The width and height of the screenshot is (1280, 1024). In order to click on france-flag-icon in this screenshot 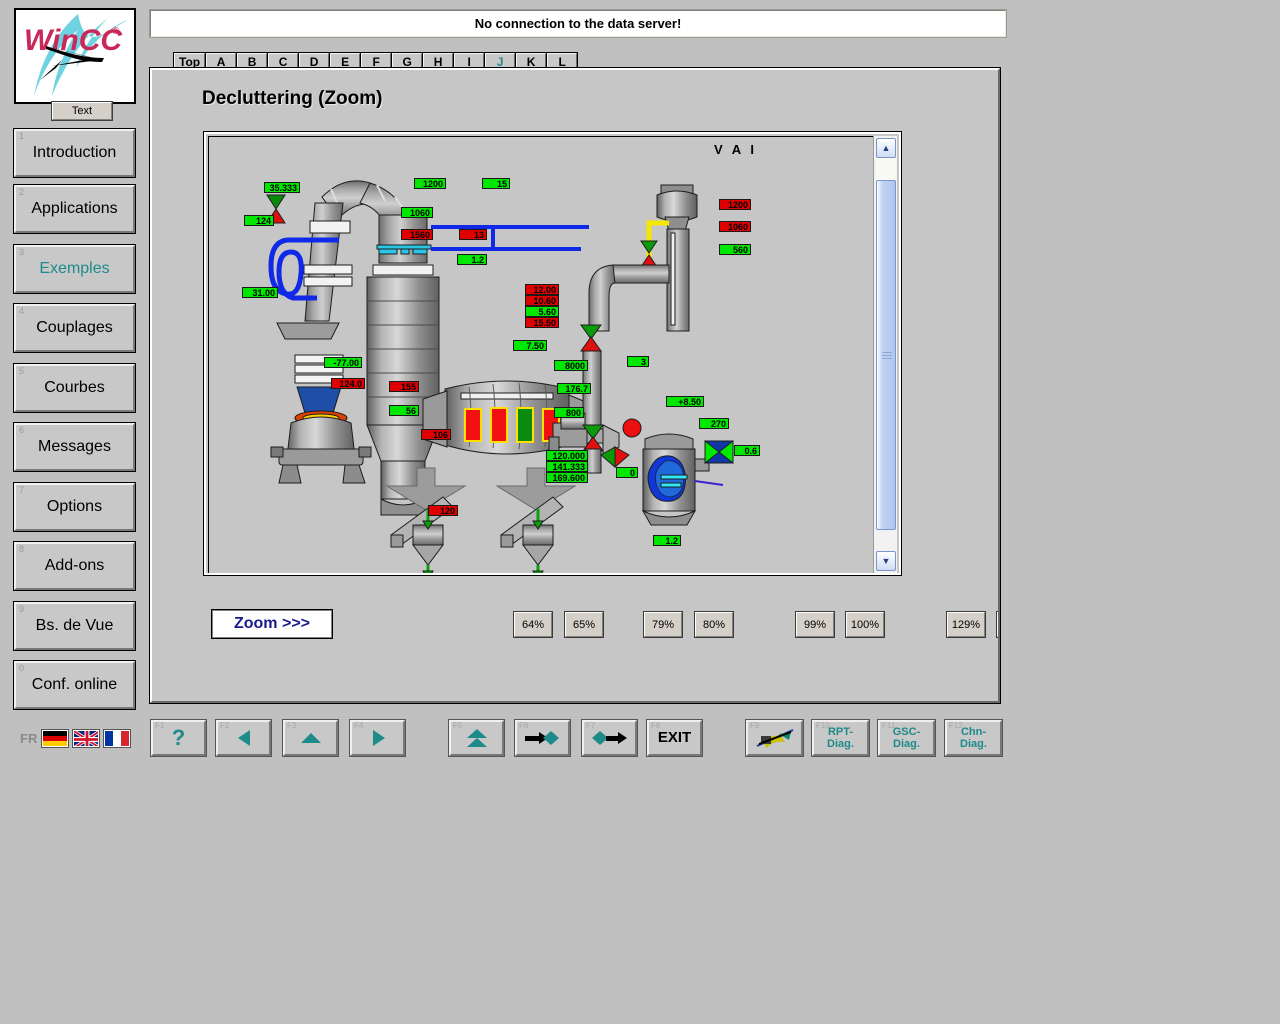, I will do `click(117, 738)`.